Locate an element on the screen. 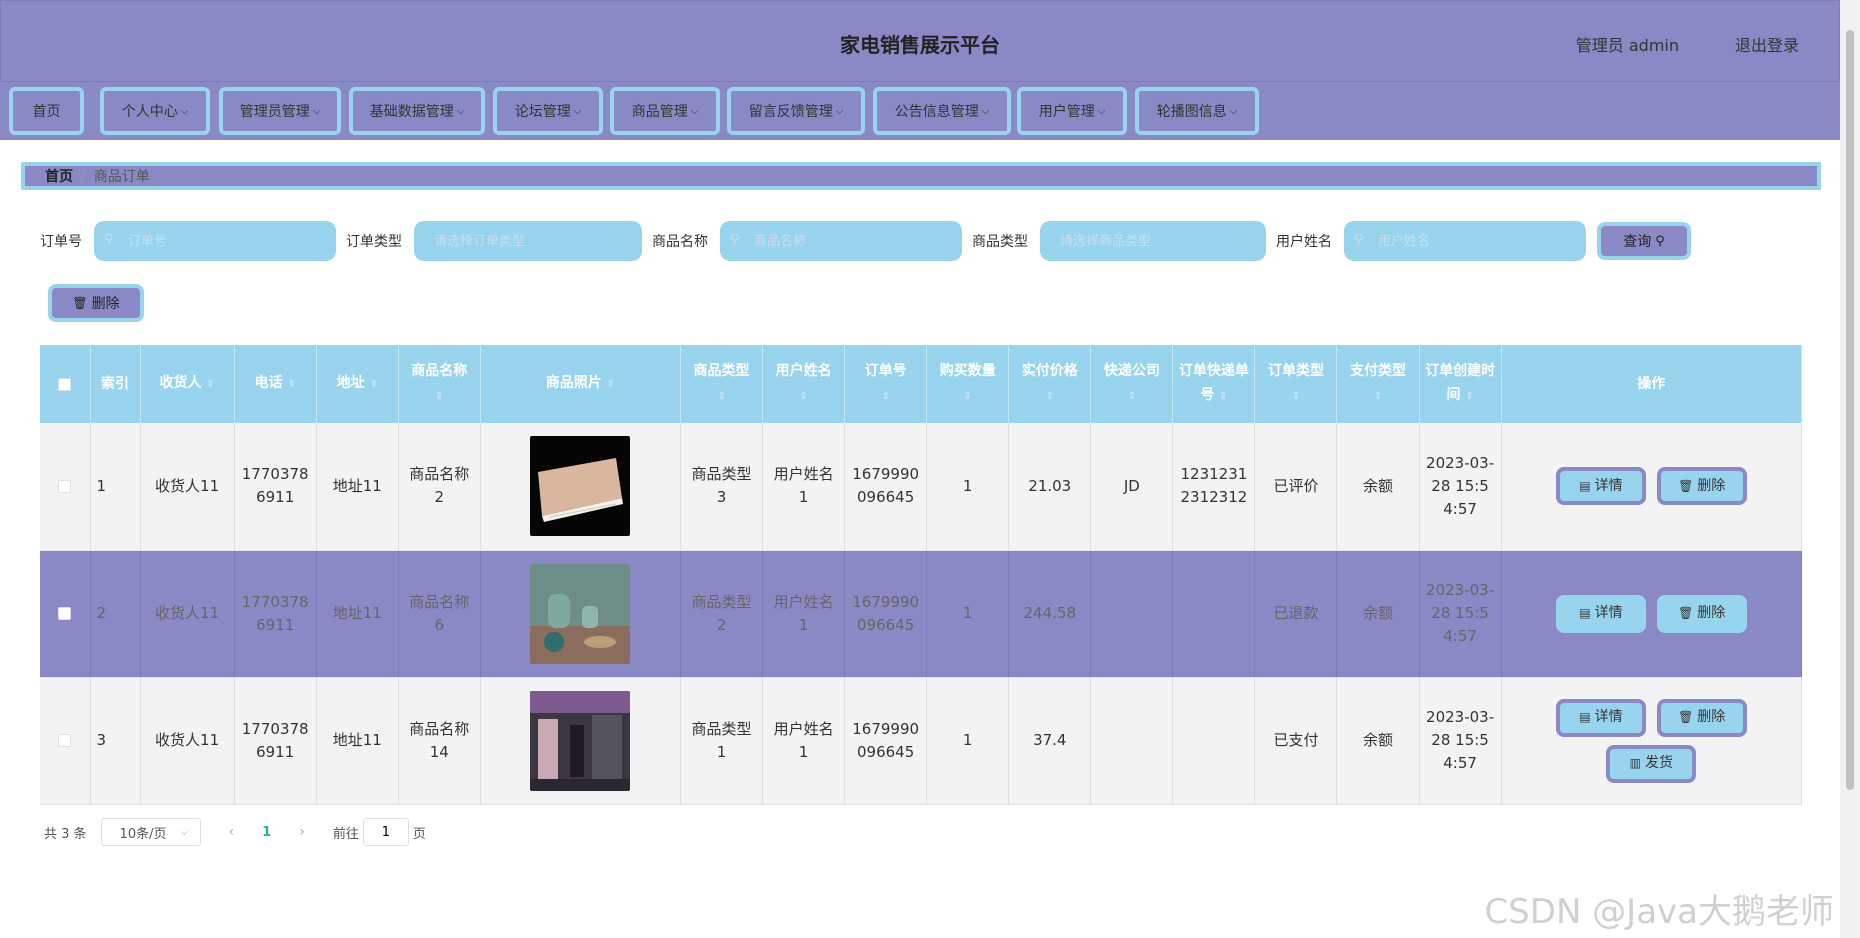 The image size is (1860, 938). nav-feedback: 留言反馈管理 ⌵ is located at coordinates (796, 111).